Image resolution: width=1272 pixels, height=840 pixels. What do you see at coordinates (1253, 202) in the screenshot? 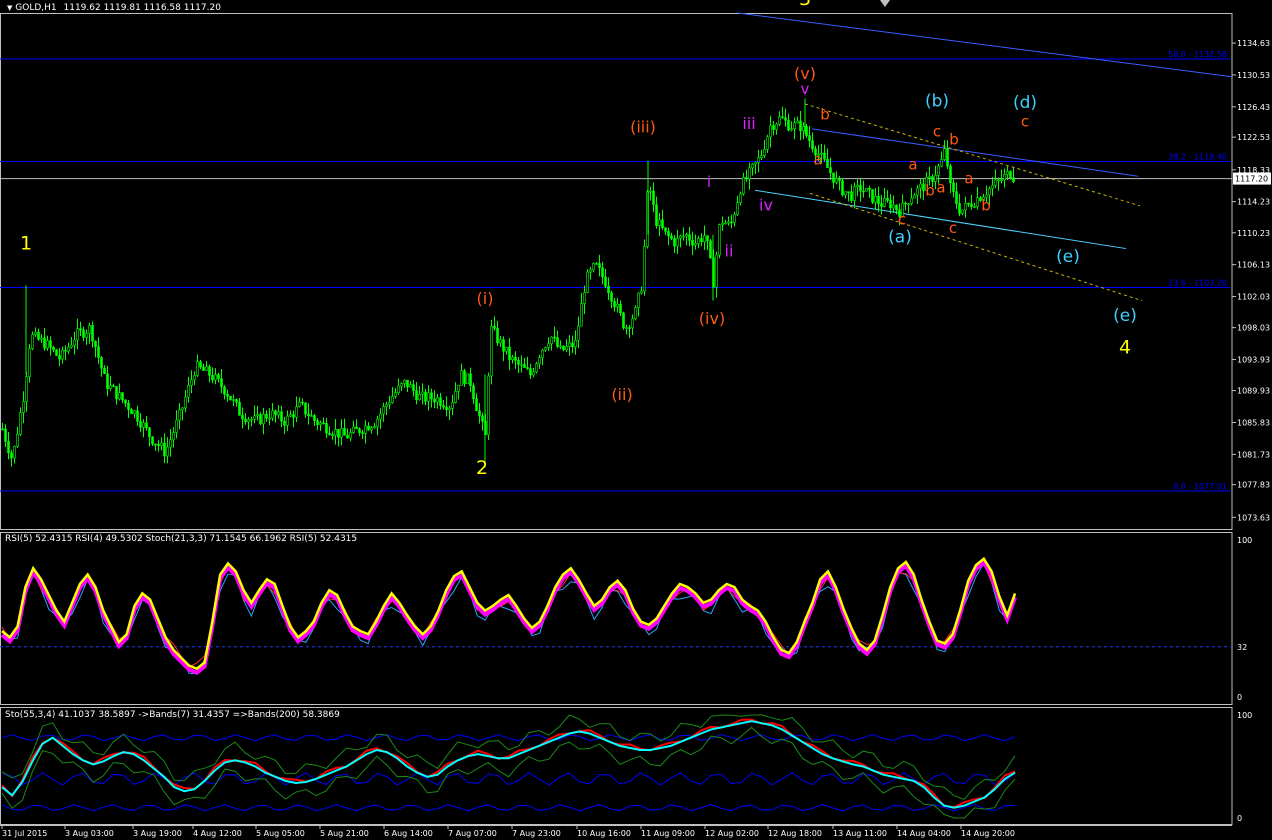
I see `price-tick-label: 1114.23` at bounding box center [1253, 202].